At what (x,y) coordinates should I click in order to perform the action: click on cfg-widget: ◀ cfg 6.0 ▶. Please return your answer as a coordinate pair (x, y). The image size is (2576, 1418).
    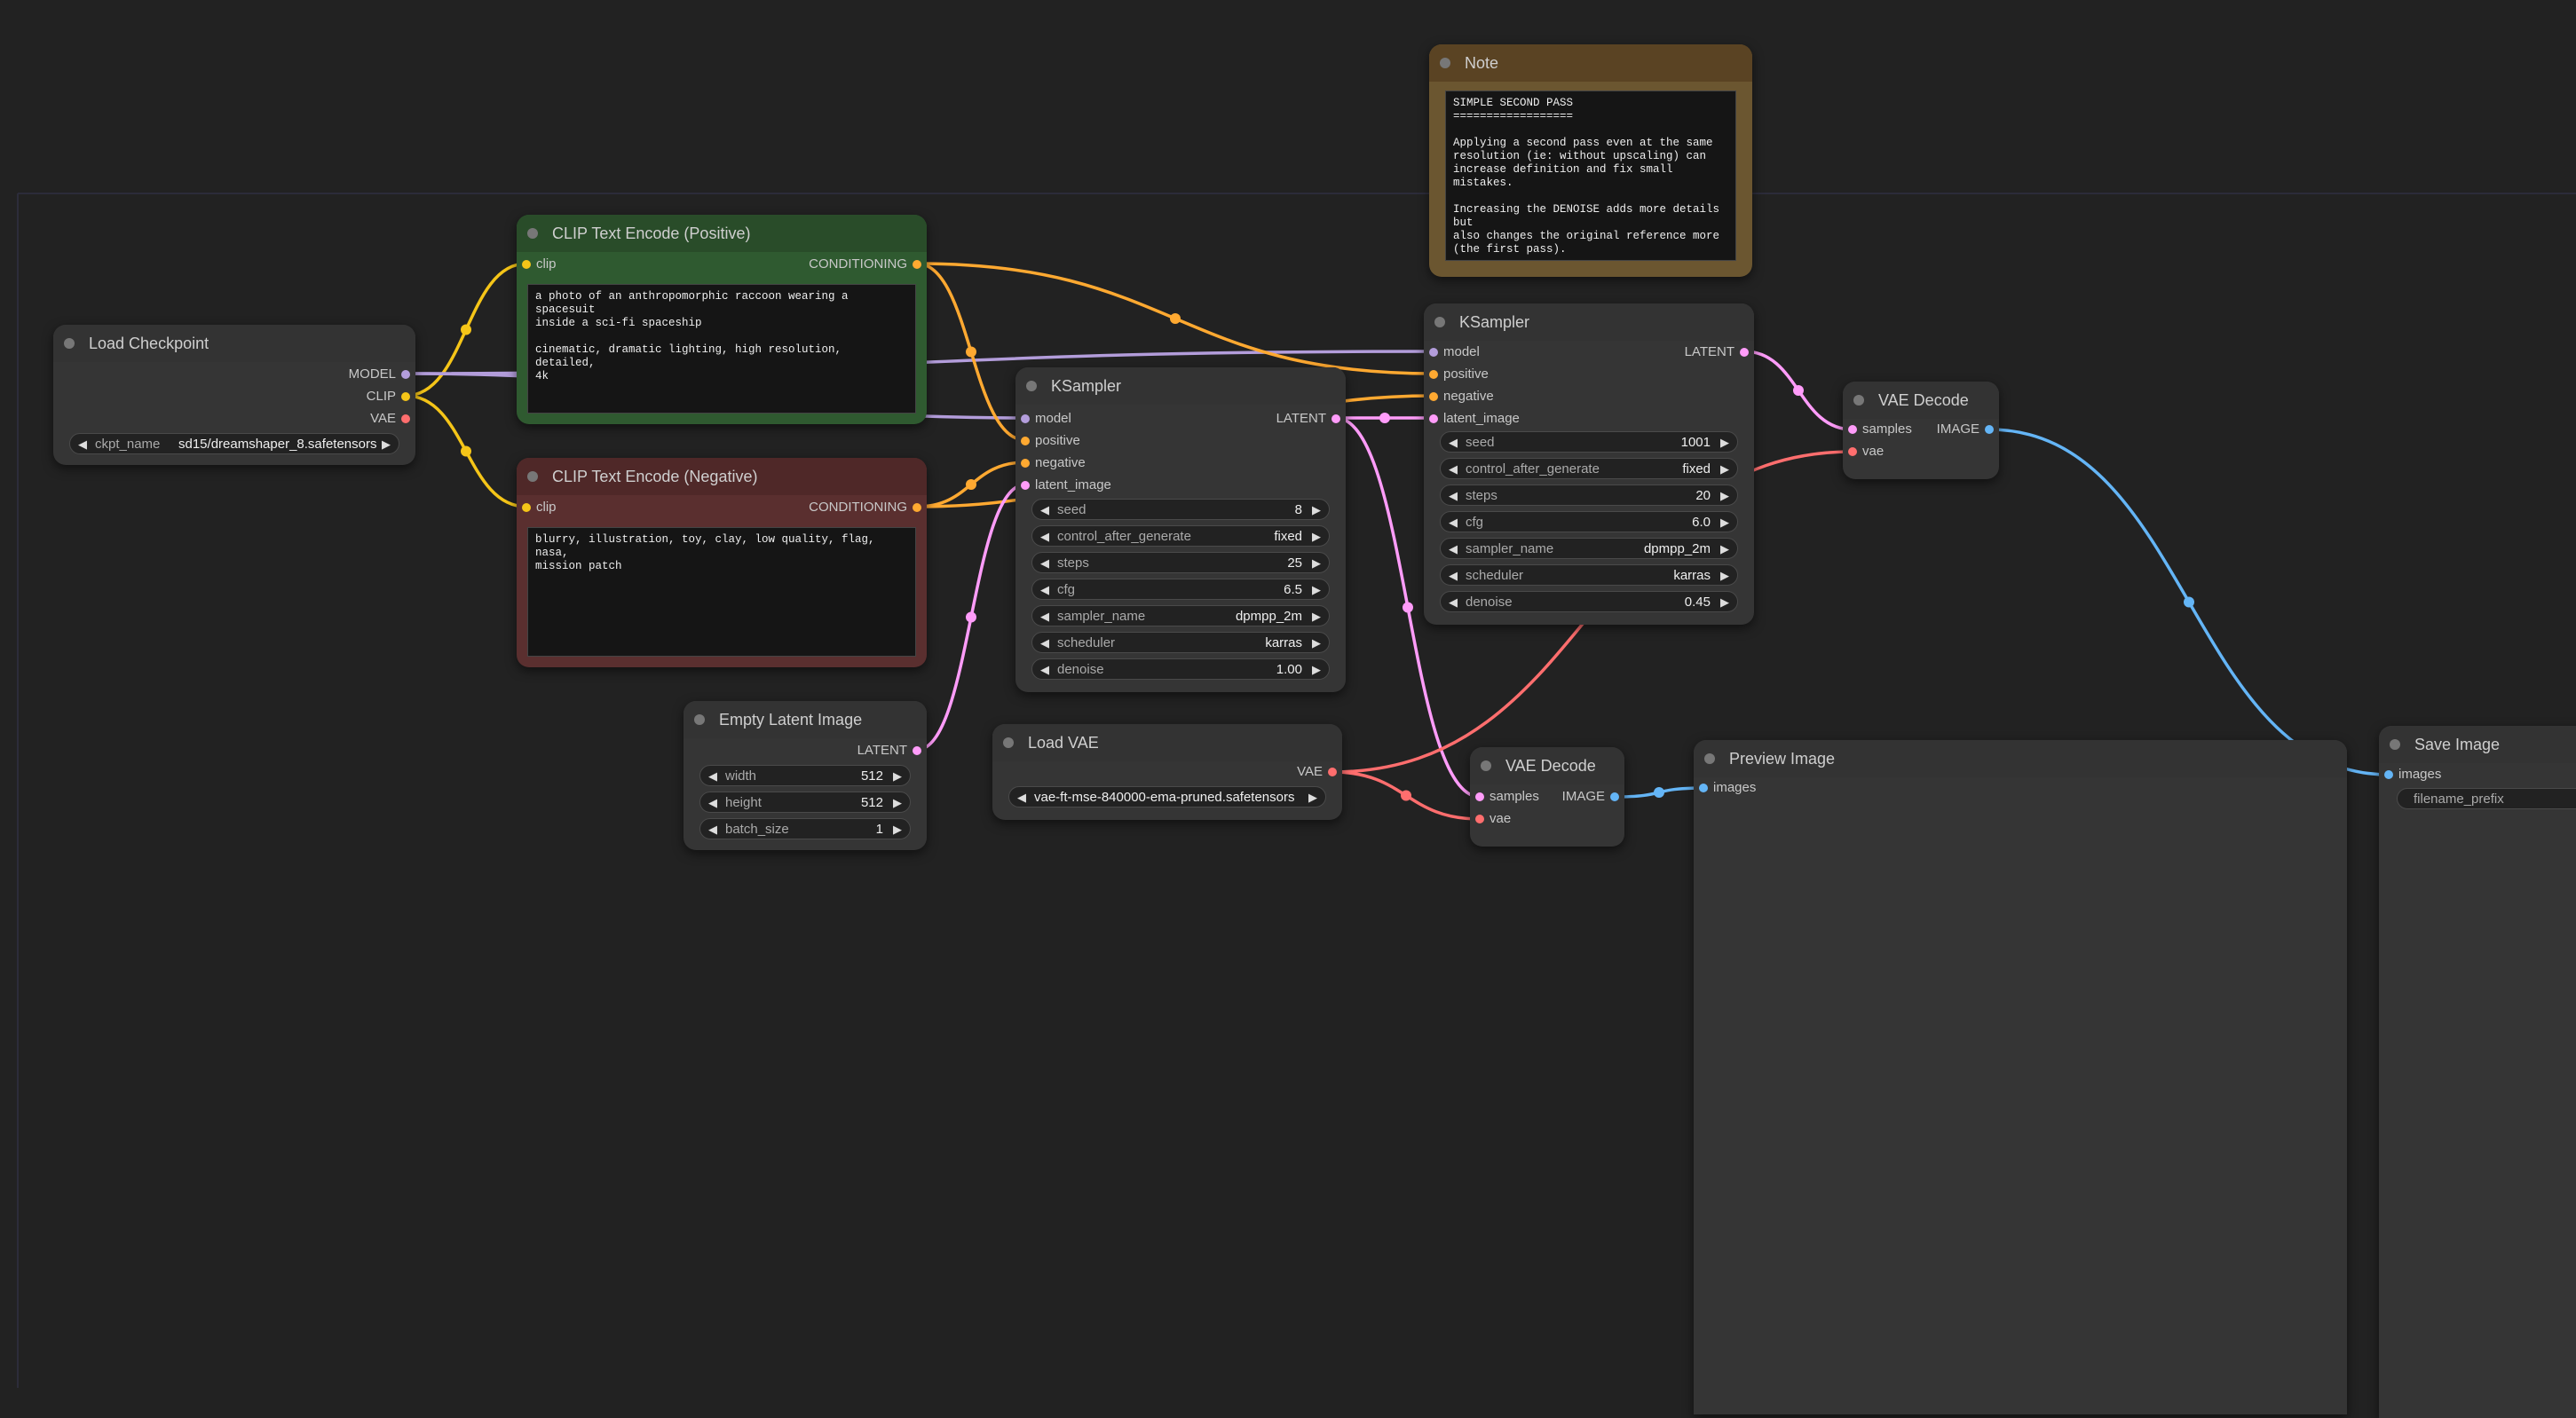
    Looking at the image, I should click on (1589, 521).